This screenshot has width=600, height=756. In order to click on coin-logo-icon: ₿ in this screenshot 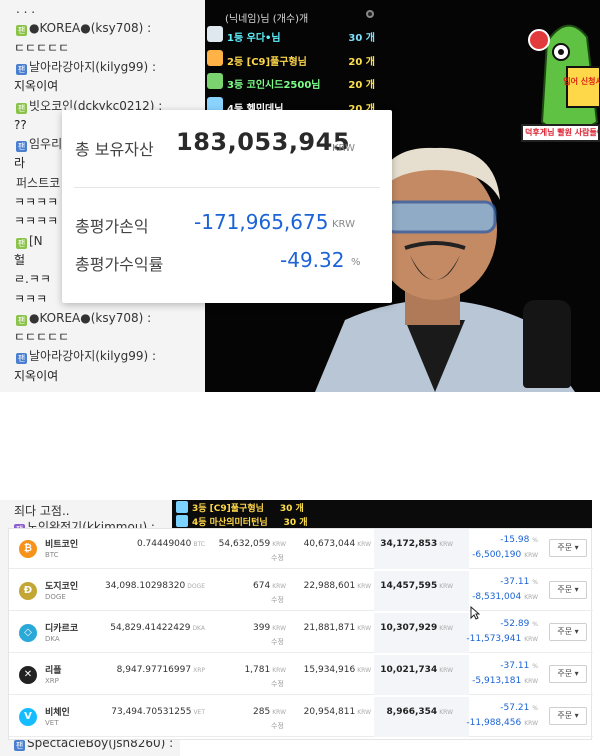, I will do `click(28, 549)`.